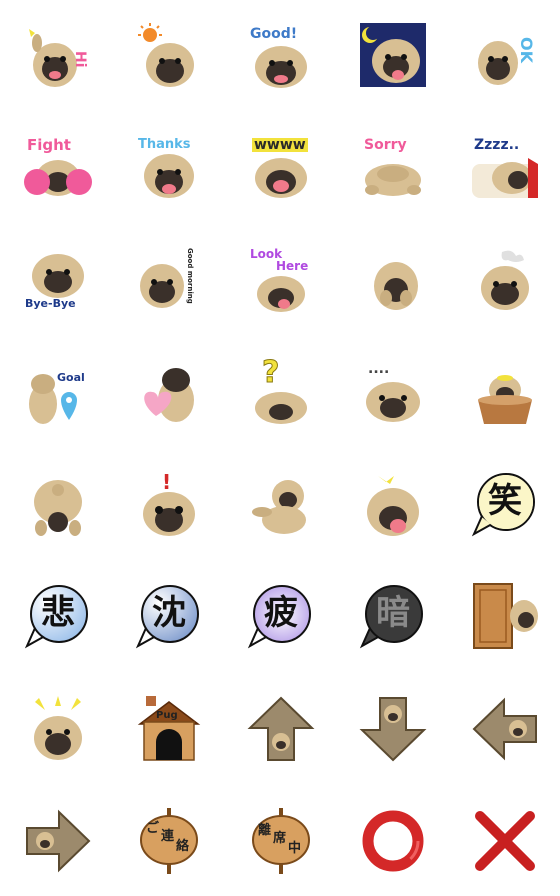  I want to click on sticker-gorenraku: ご 連 絡, so click(169, 841).